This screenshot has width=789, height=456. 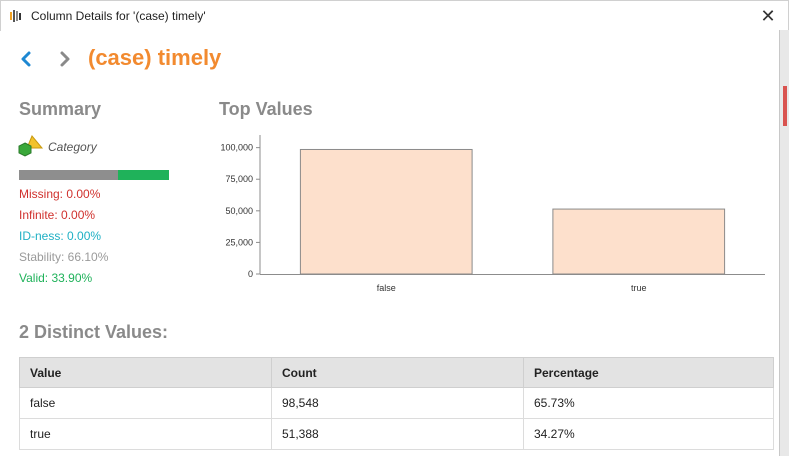 What do you see at coordinates (65, 59) in the screenshot?
I see `forward-arrow-icon` at bounding box center [65, 59].